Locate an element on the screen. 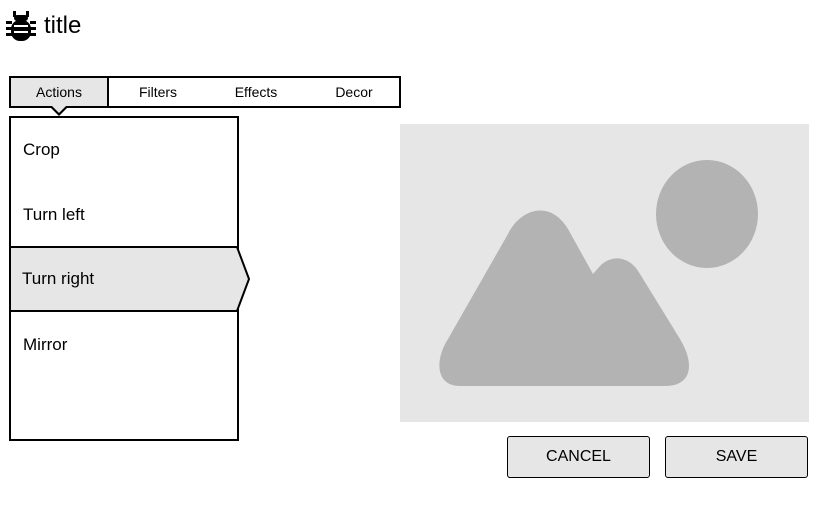 The height and width of the screenshot is (520, 822). tab-label: Decor is located at coordinates (354, 92).